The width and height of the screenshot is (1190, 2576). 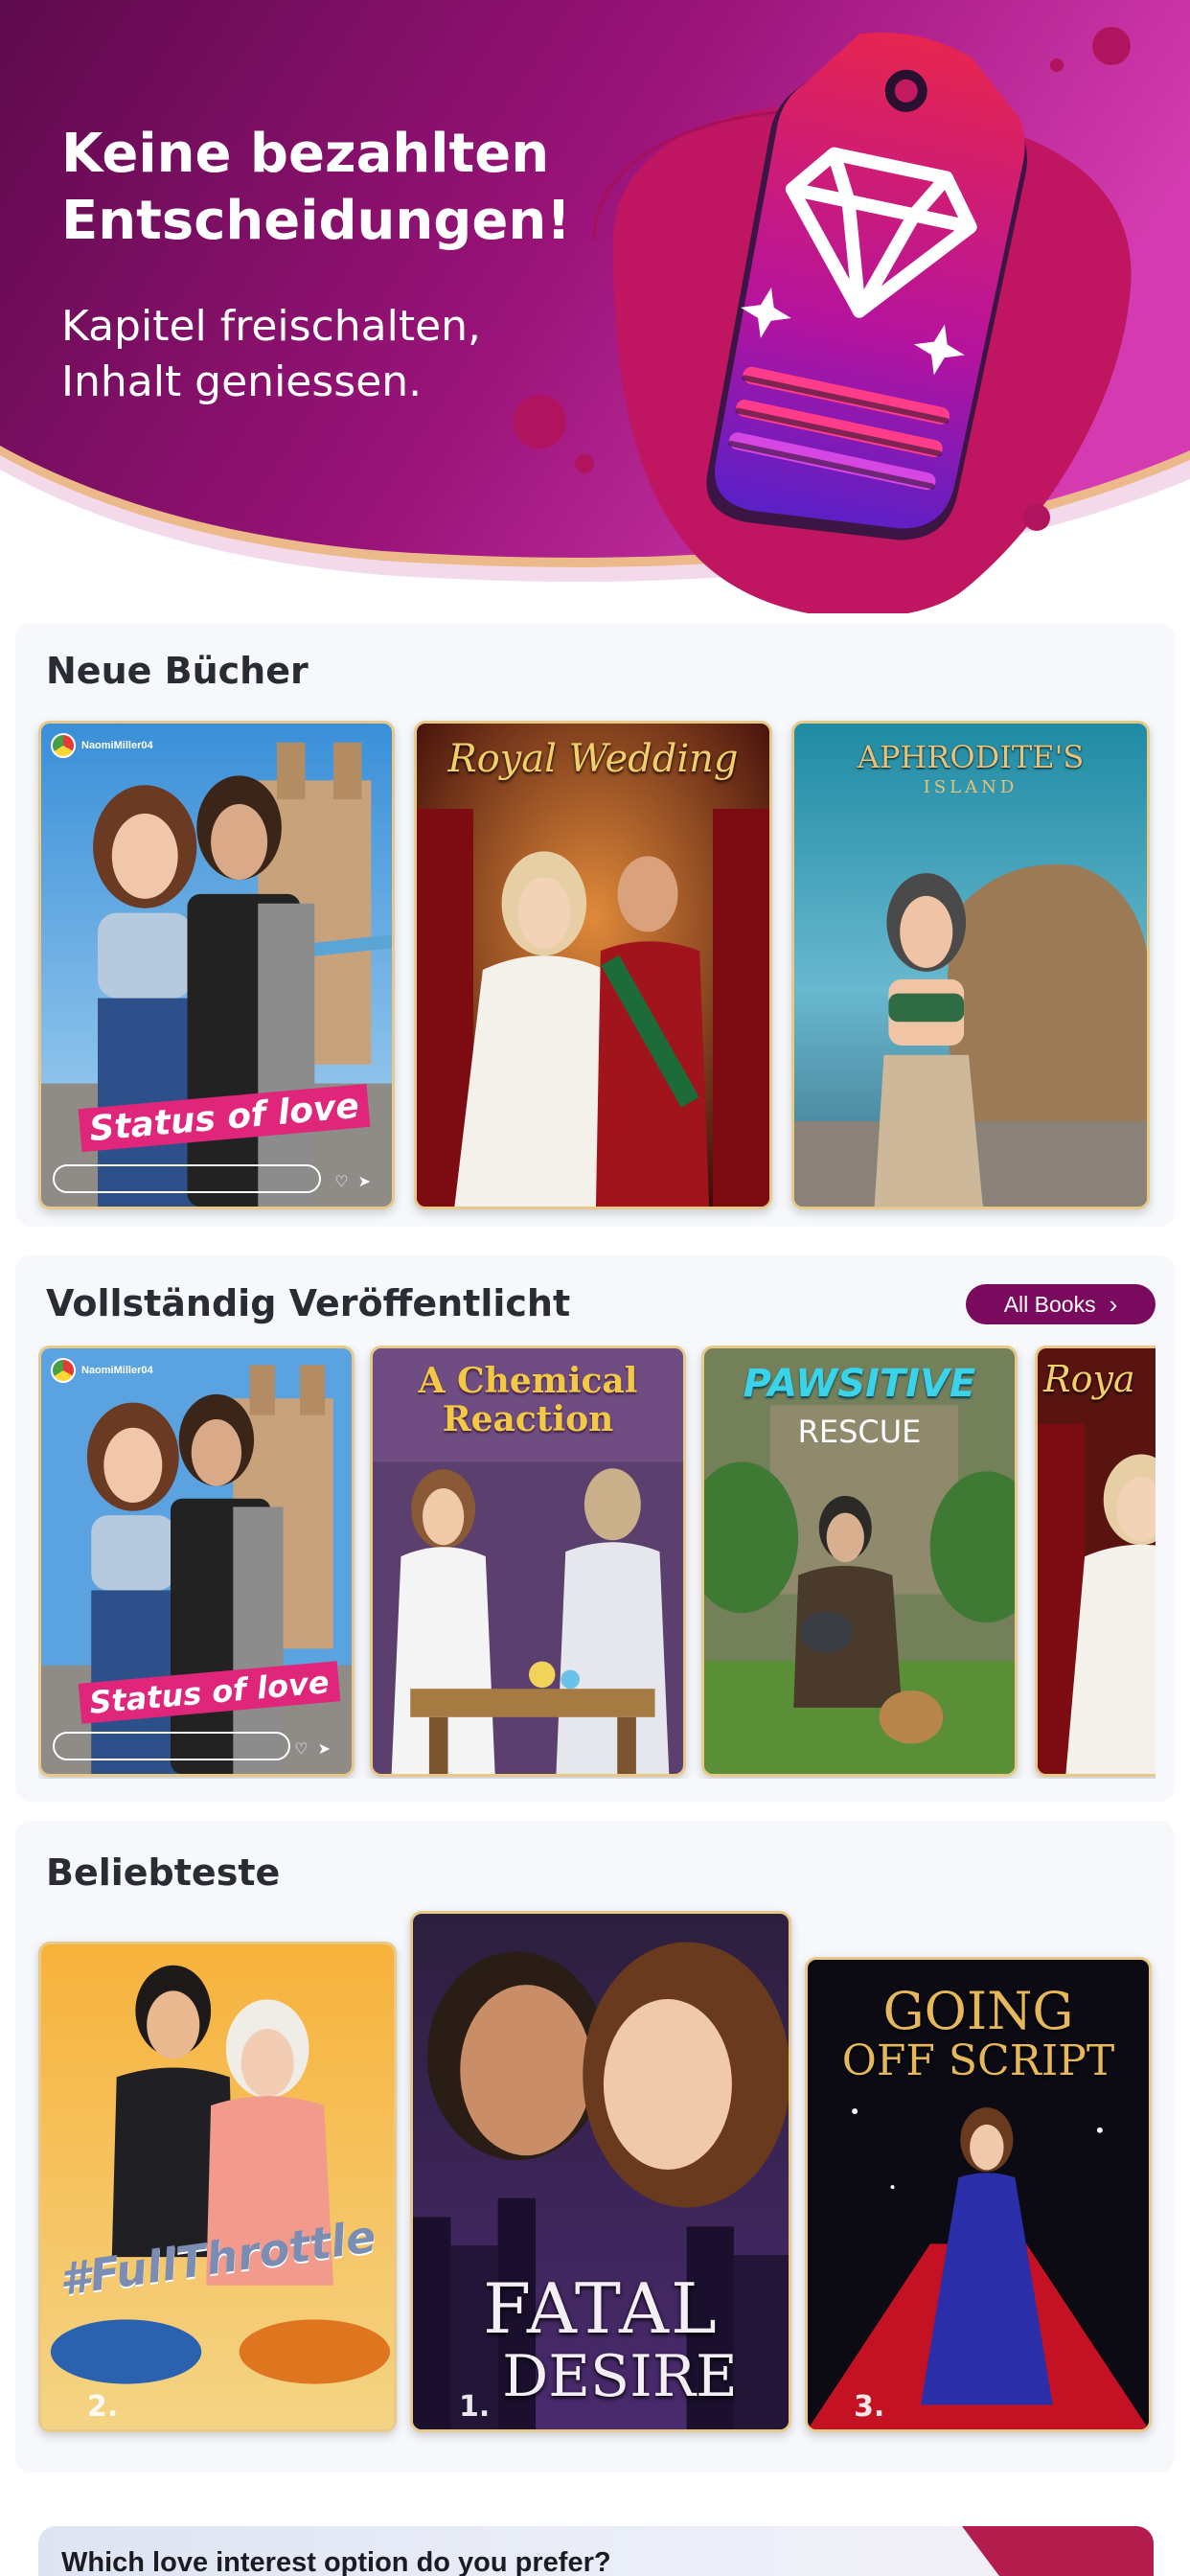 What do you see at coordinates (1049, 1304) in the screenshot?
I see `all-books-label: All Books` at bounding box center [1049, 1304].